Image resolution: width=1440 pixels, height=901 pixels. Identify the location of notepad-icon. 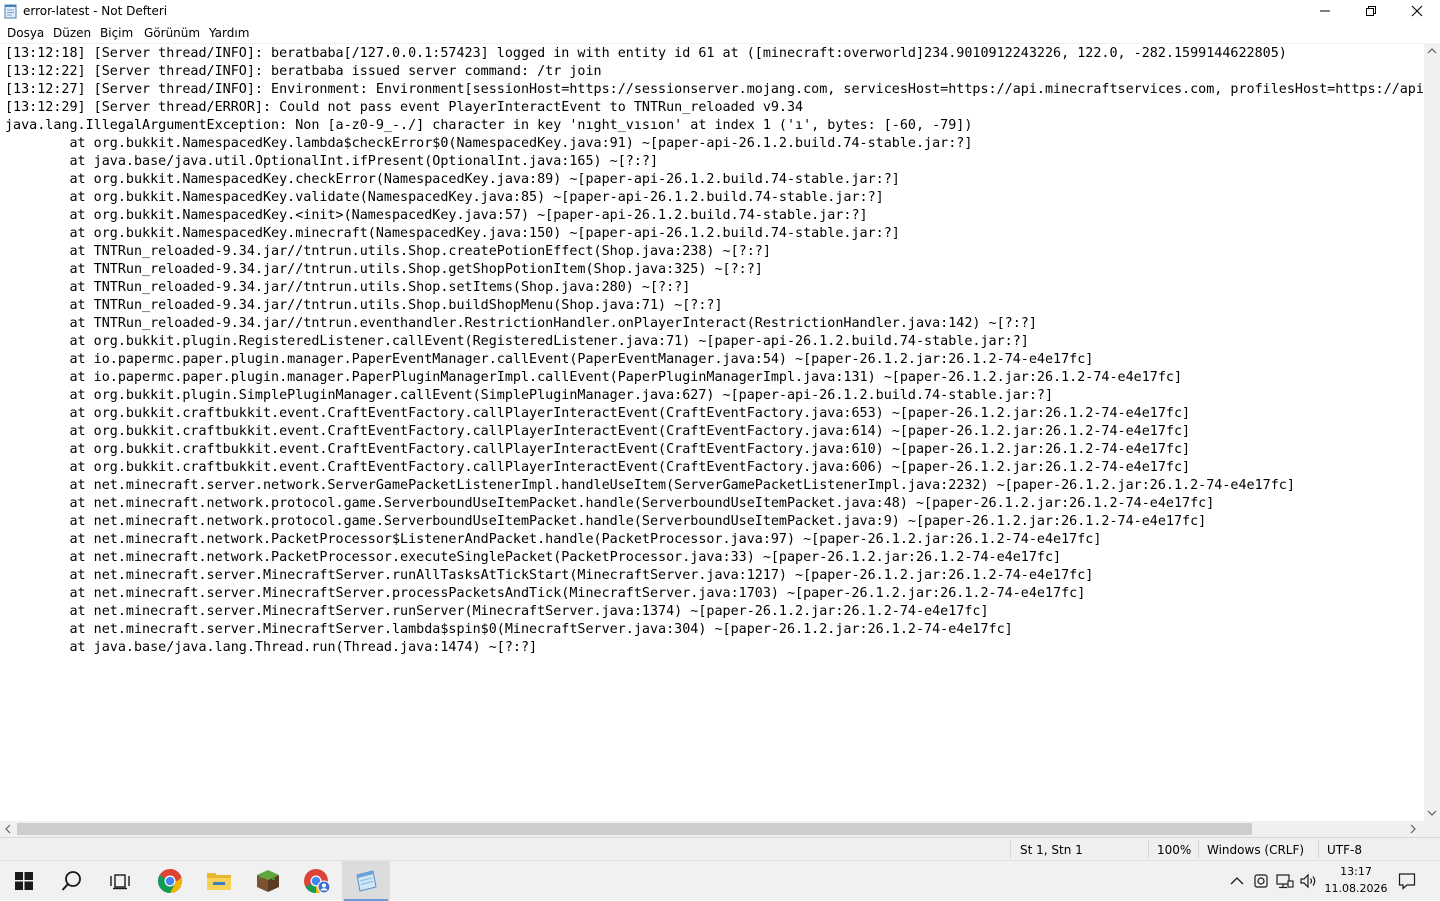
(366, 881).